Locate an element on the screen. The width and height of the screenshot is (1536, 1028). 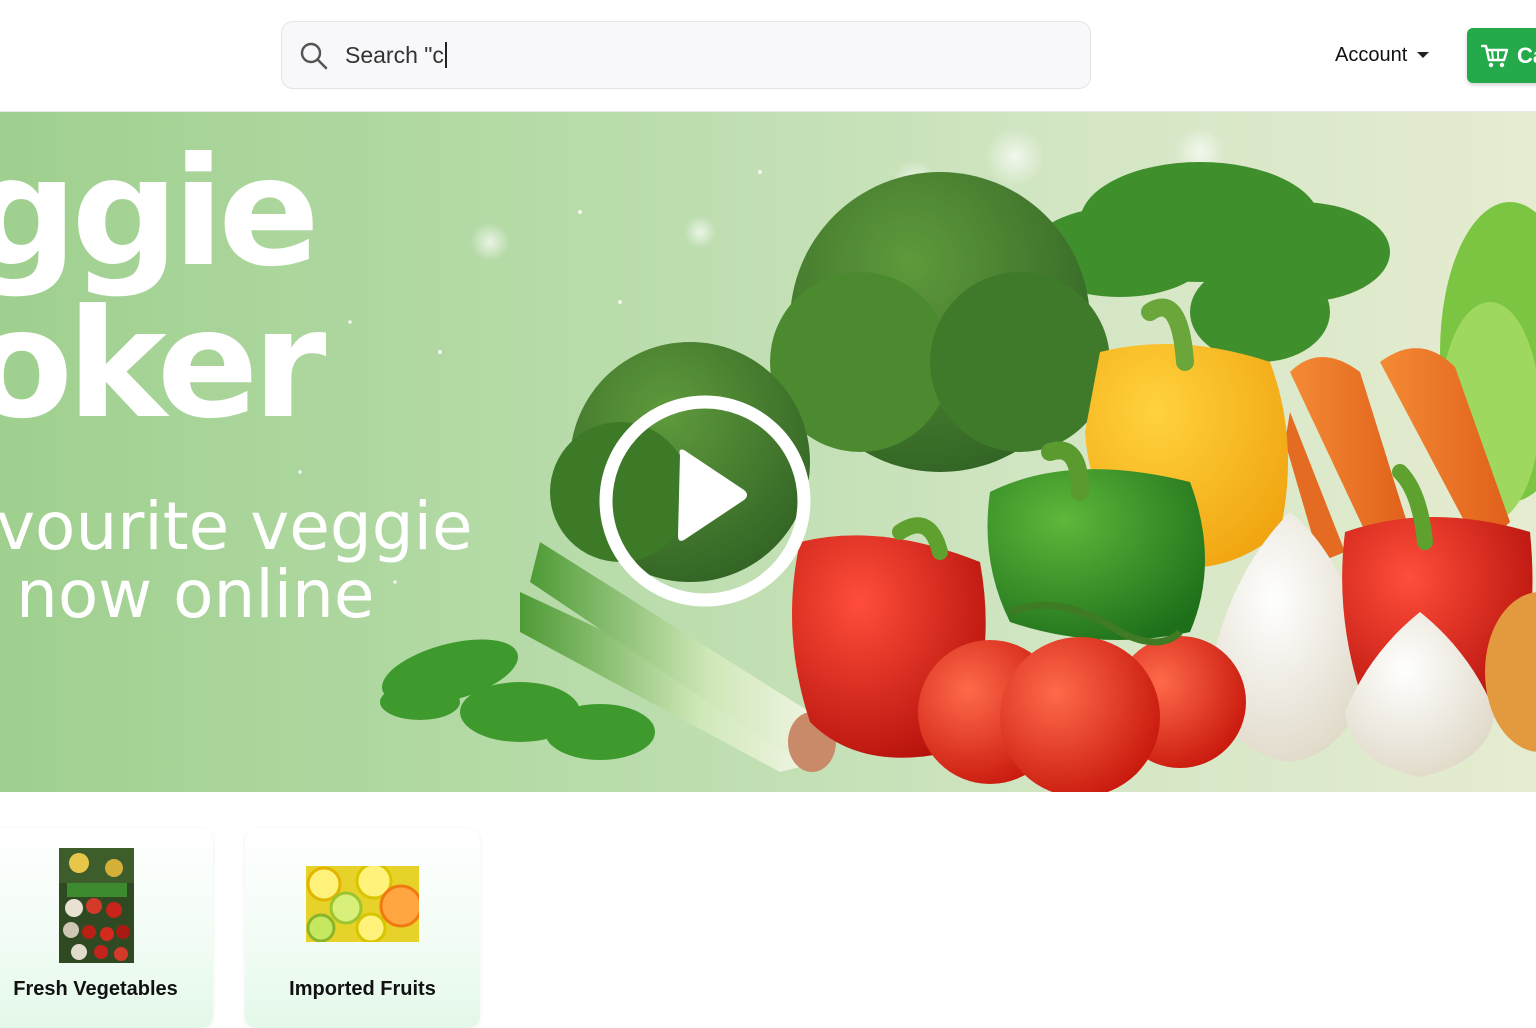
play-video-icon is located at coordinates (705, 501).